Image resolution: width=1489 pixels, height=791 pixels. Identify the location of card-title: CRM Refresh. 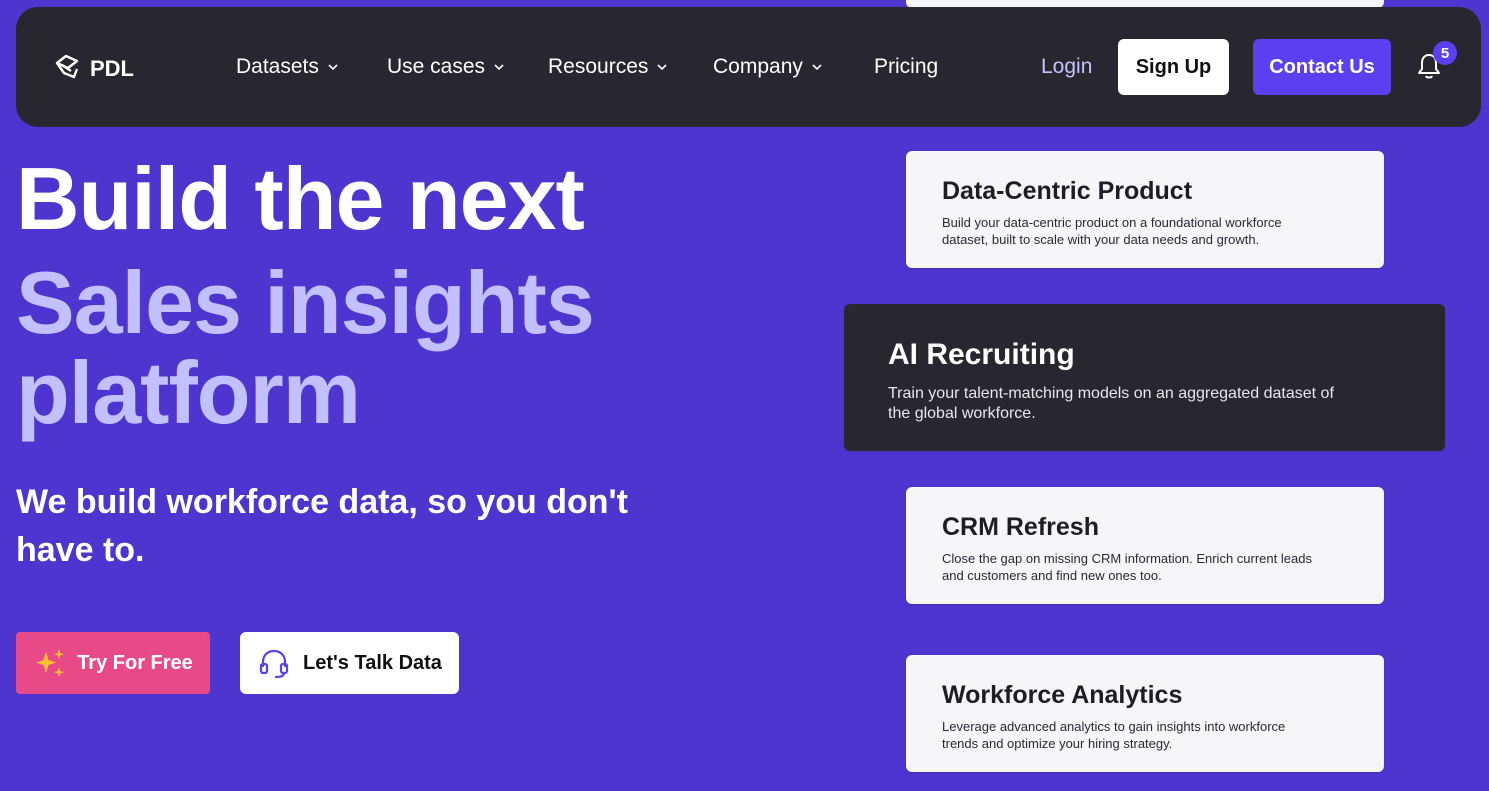
(1020, 527).